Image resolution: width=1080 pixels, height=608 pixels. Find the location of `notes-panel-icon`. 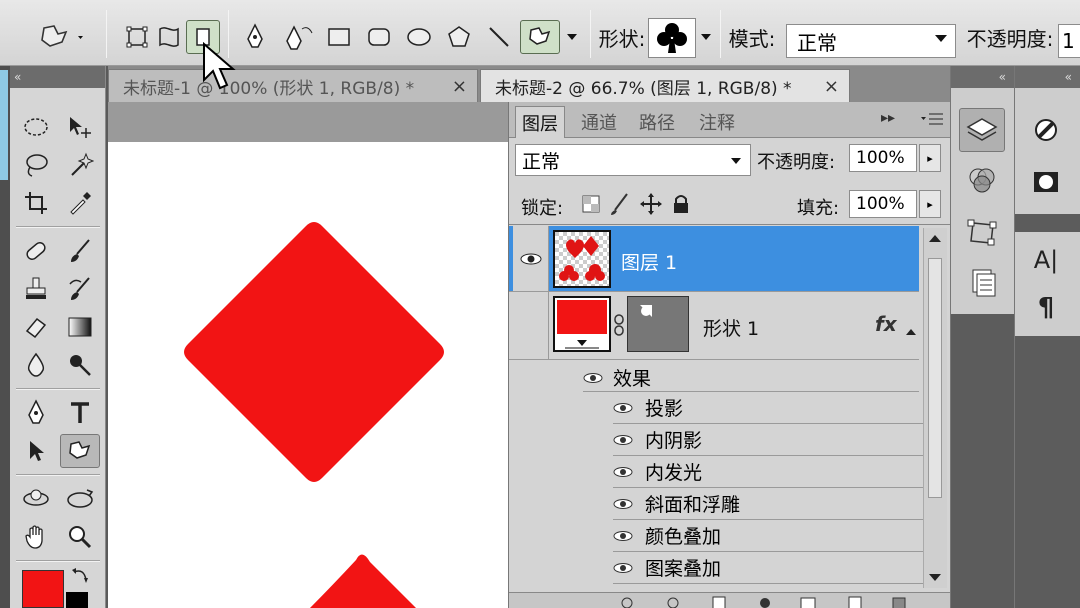

notes-panel-icon is located at coordinates (982, 282).